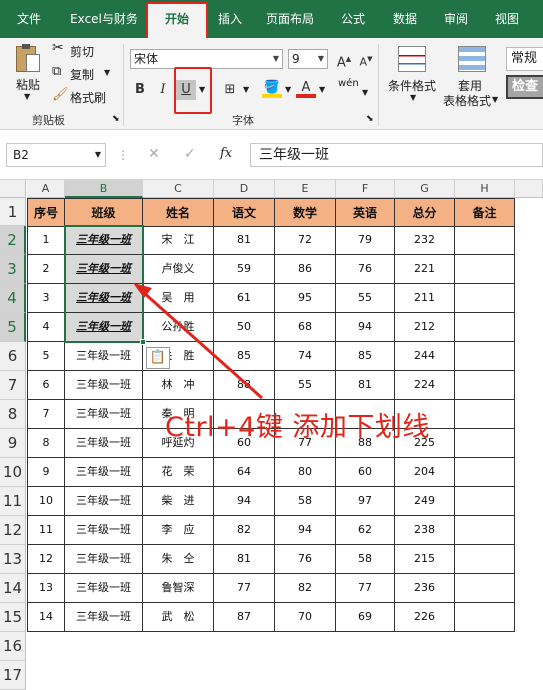  I want to click on annotation-text: Ctrl+4键 添加下划线, so click(297, 427).